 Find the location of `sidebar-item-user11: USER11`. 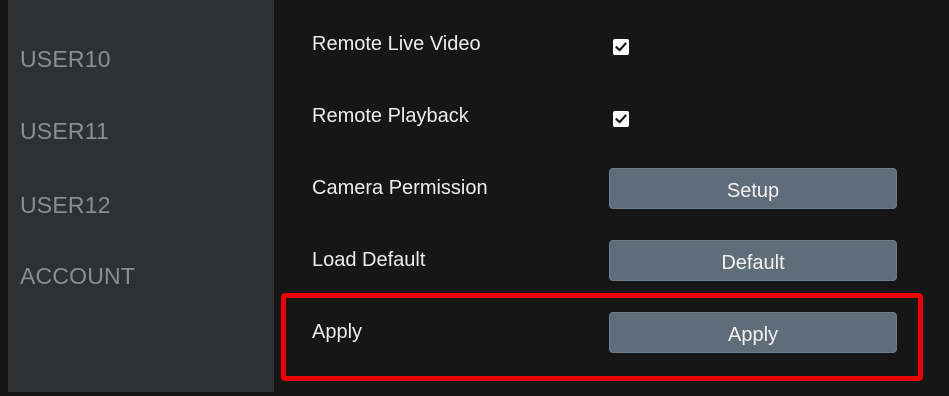

sidebar-item-user11: USER11 is located at coordinates (64, 131).